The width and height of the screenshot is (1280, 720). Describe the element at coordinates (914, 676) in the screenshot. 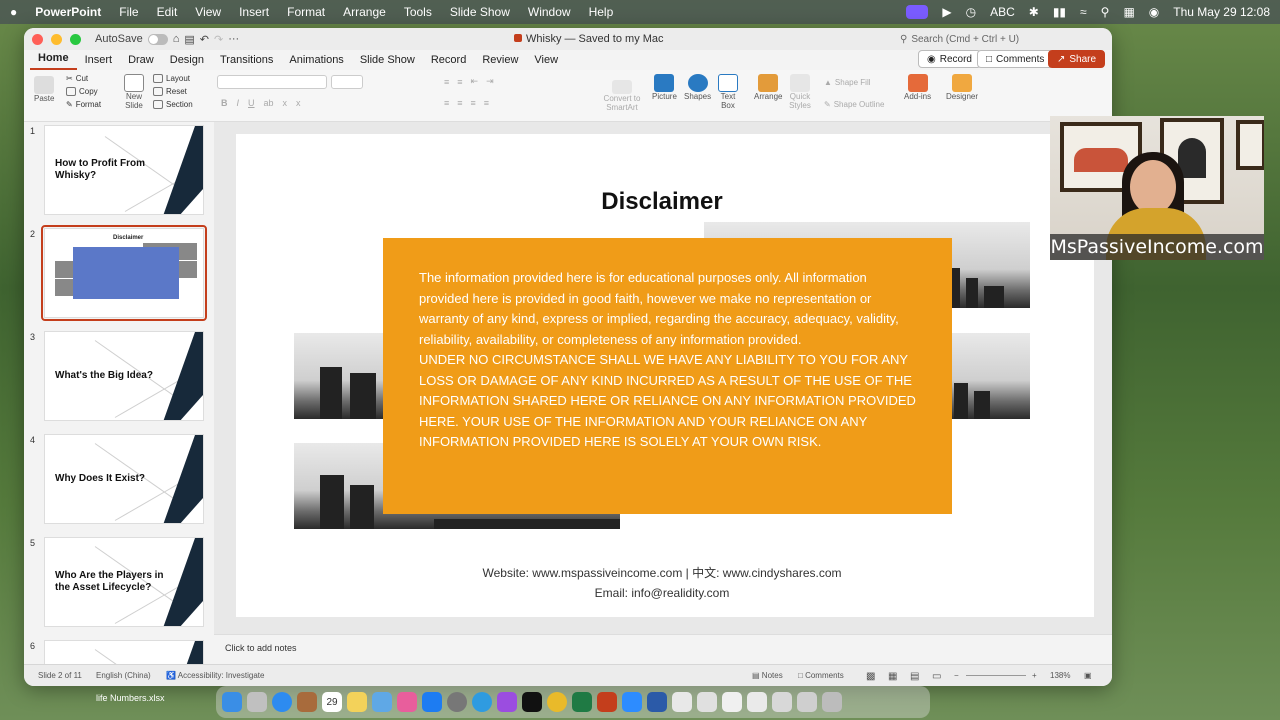

I see `reading-view-icon: ▤` at that location.